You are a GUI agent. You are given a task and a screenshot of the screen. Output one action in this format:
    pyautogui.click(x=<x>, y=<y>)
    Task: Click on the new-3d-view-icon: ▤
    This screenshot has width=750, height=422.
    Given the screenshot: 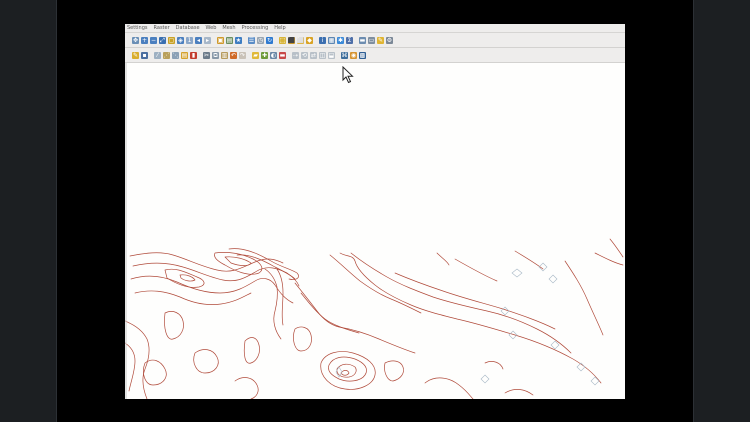 What is the action you would take?
    pyautogui.click(x=229, y=40)
    